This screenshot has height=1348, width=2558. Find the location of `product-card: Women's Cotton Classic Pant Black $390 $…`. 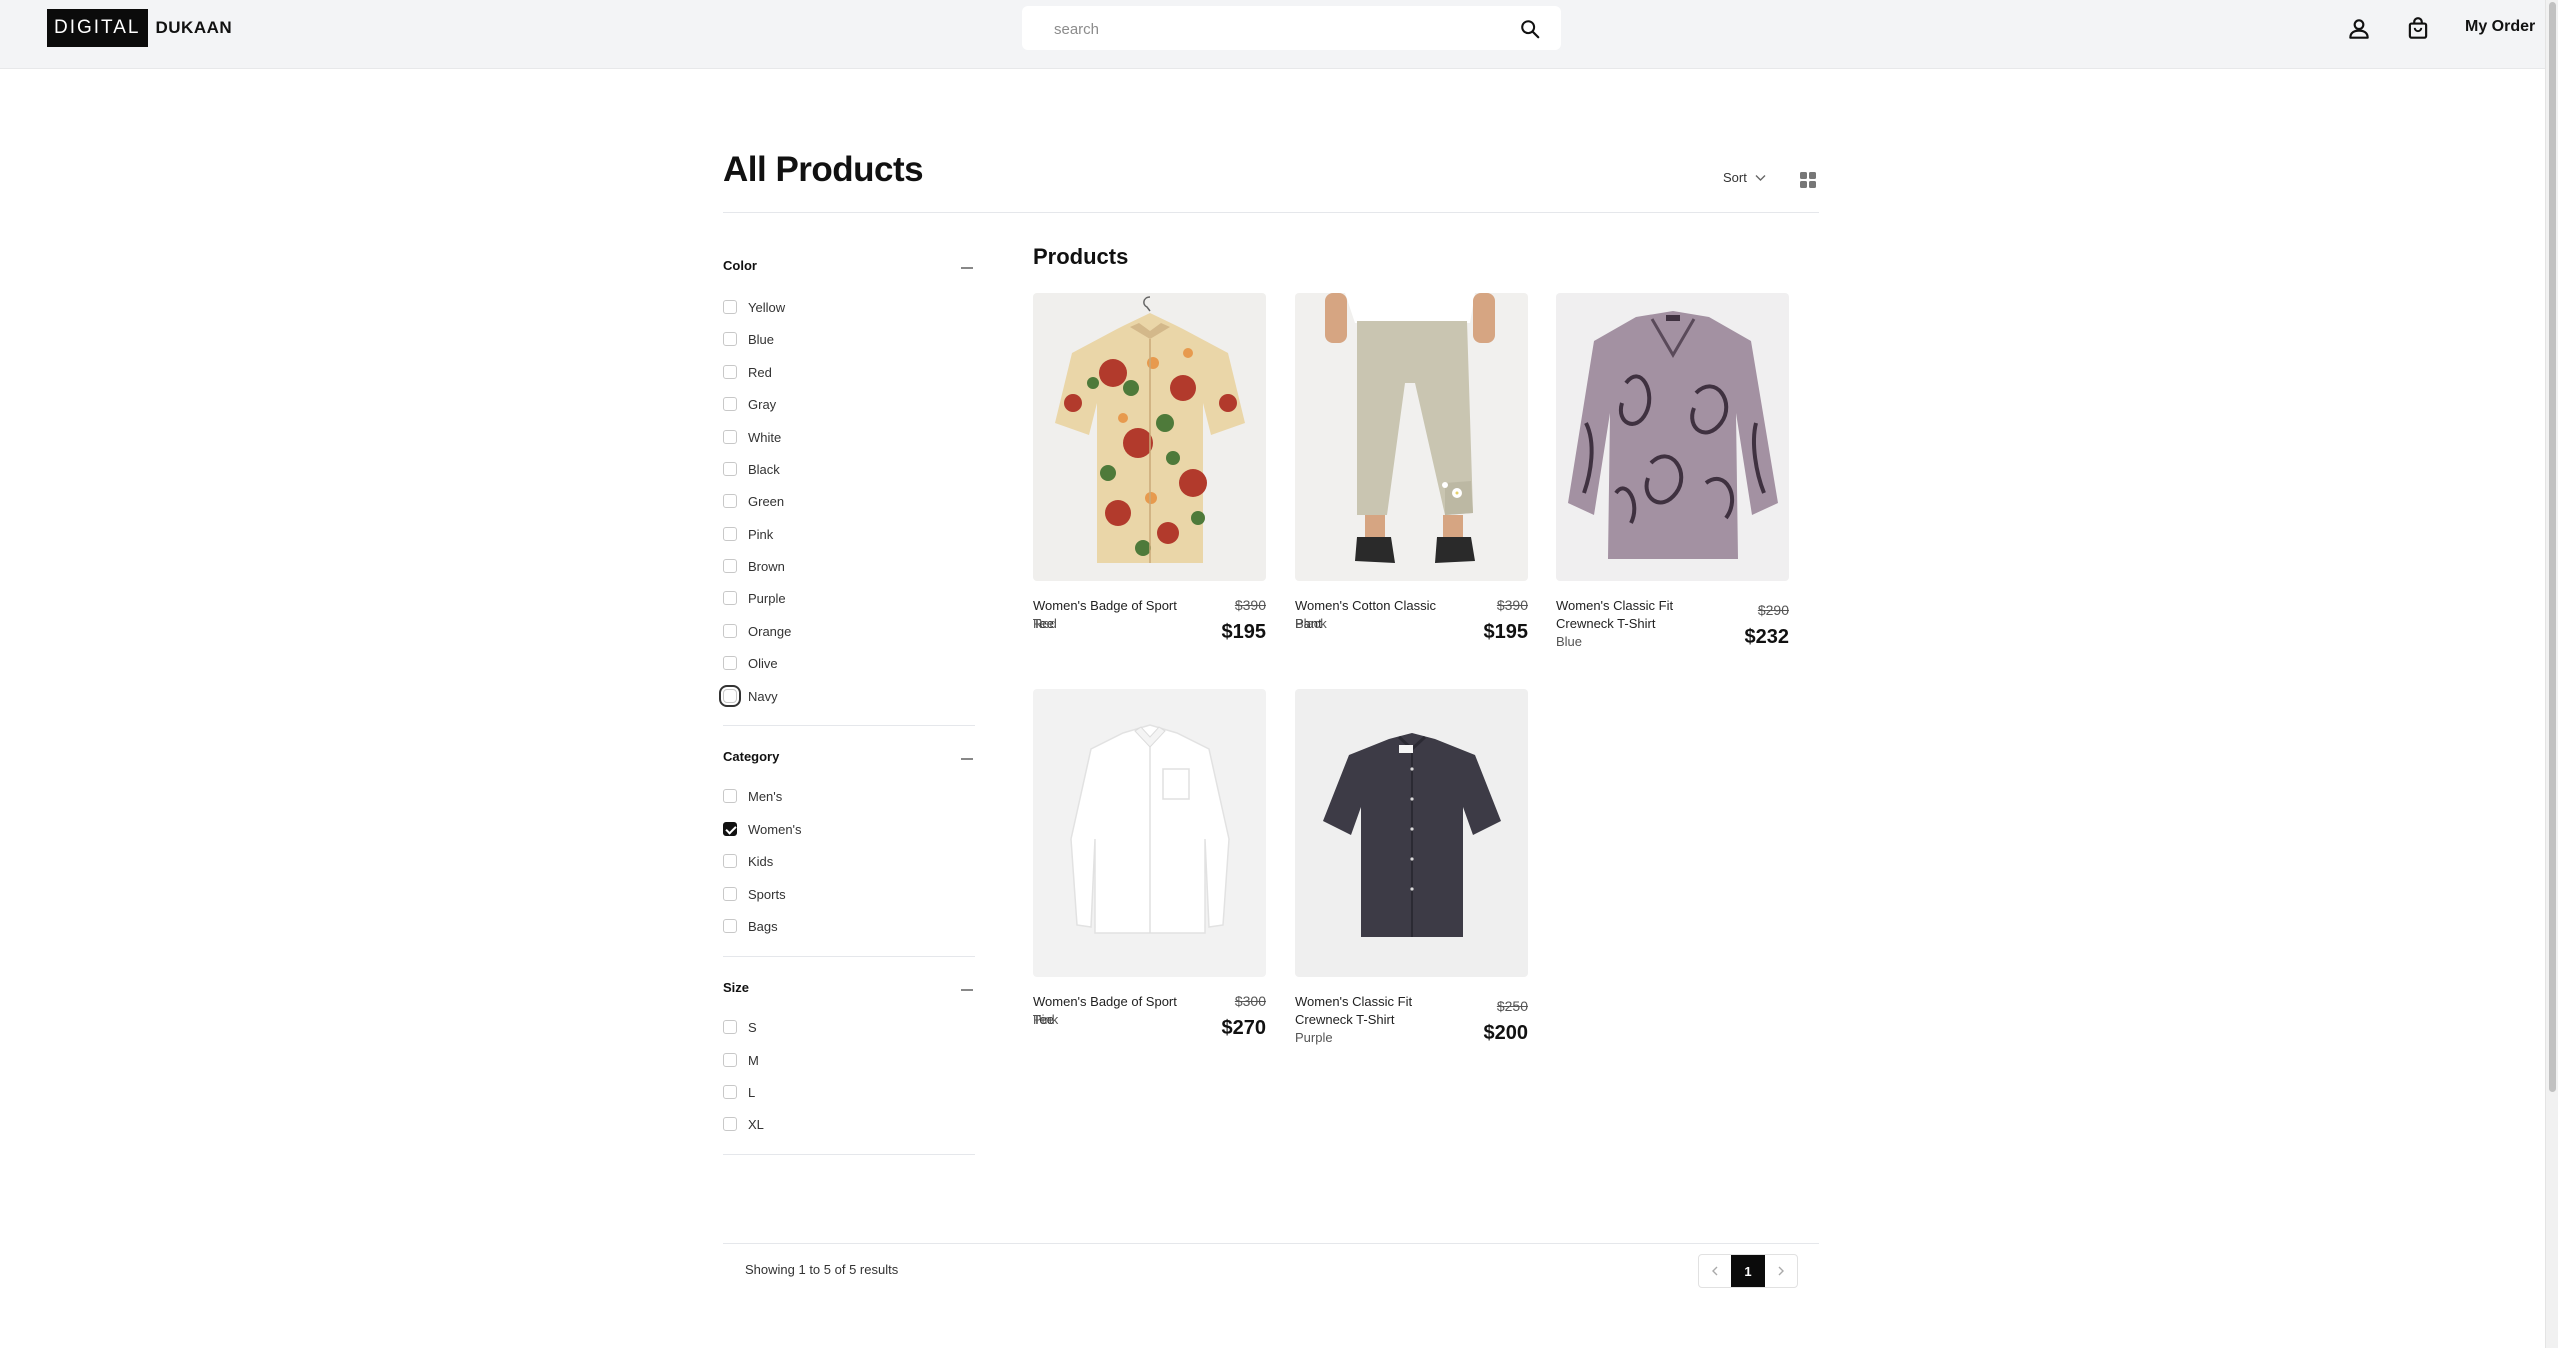

product-card: Women's Cotton Classic Pant Black $390 $… is located at coordinates (1411, 473).